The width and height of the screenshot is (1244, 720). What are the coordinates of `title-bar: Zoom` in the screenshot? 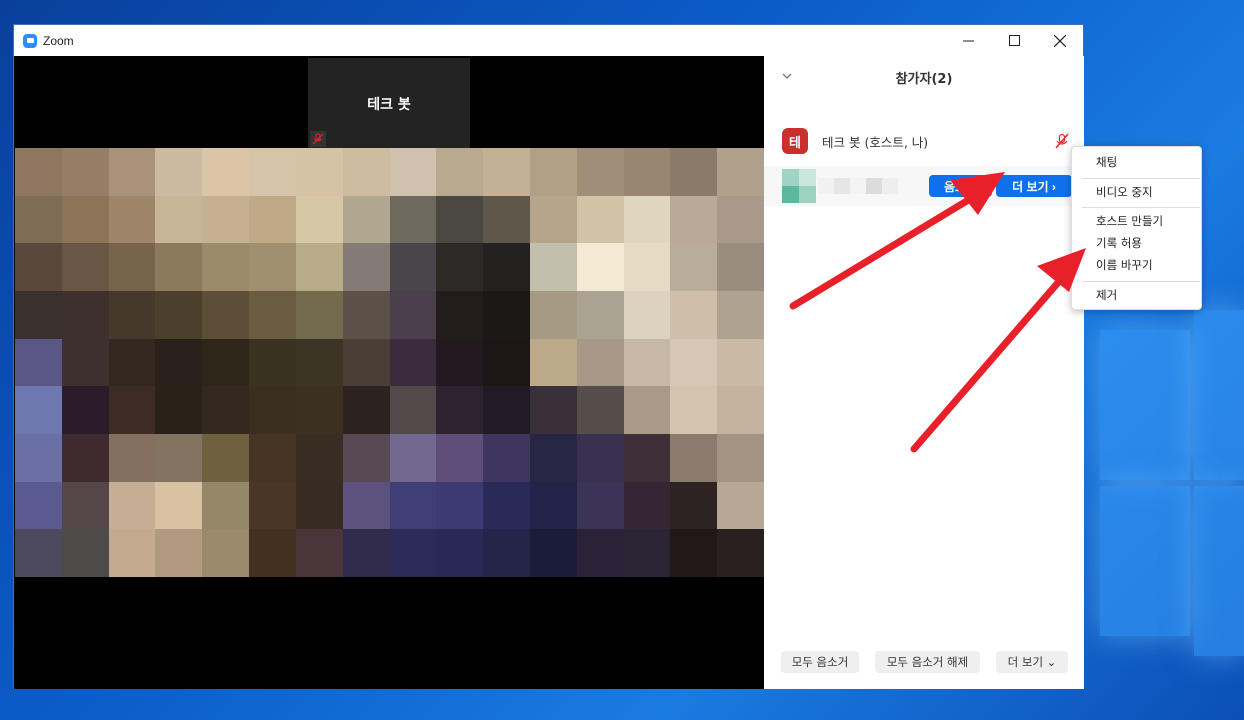 It's located at (548, 40).